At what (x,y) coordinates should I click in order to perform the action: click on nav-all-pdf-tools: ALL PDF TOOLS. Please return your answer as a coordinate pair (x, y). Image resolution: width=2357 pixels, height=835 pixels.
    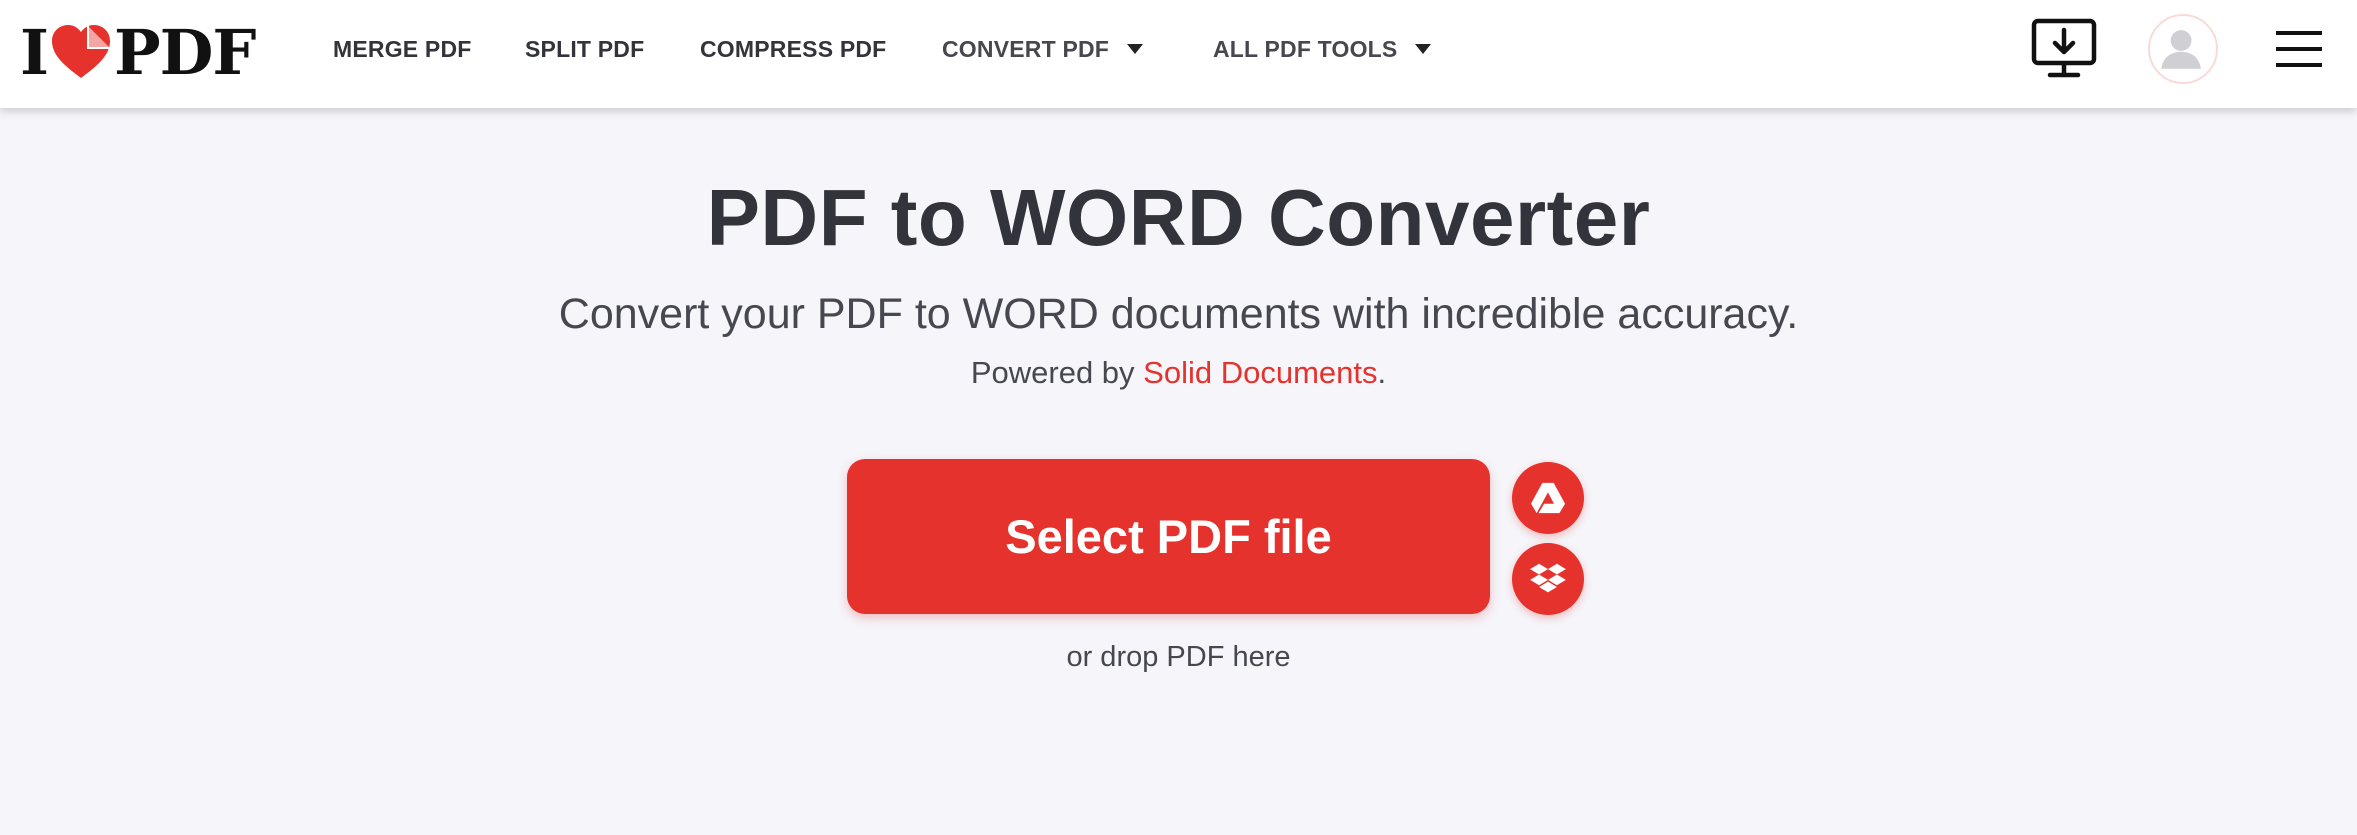
    Looking at the image, I should click on (1322, 49).